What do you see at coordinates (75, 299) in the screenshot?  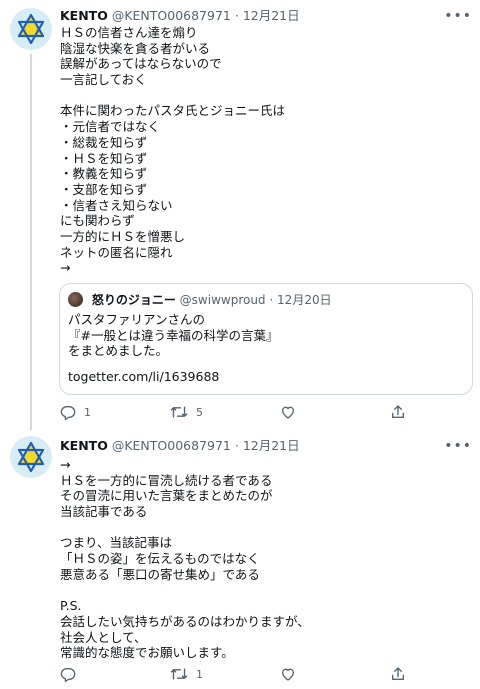 I see `quoted-avatar` at bounding box center [75, 299].